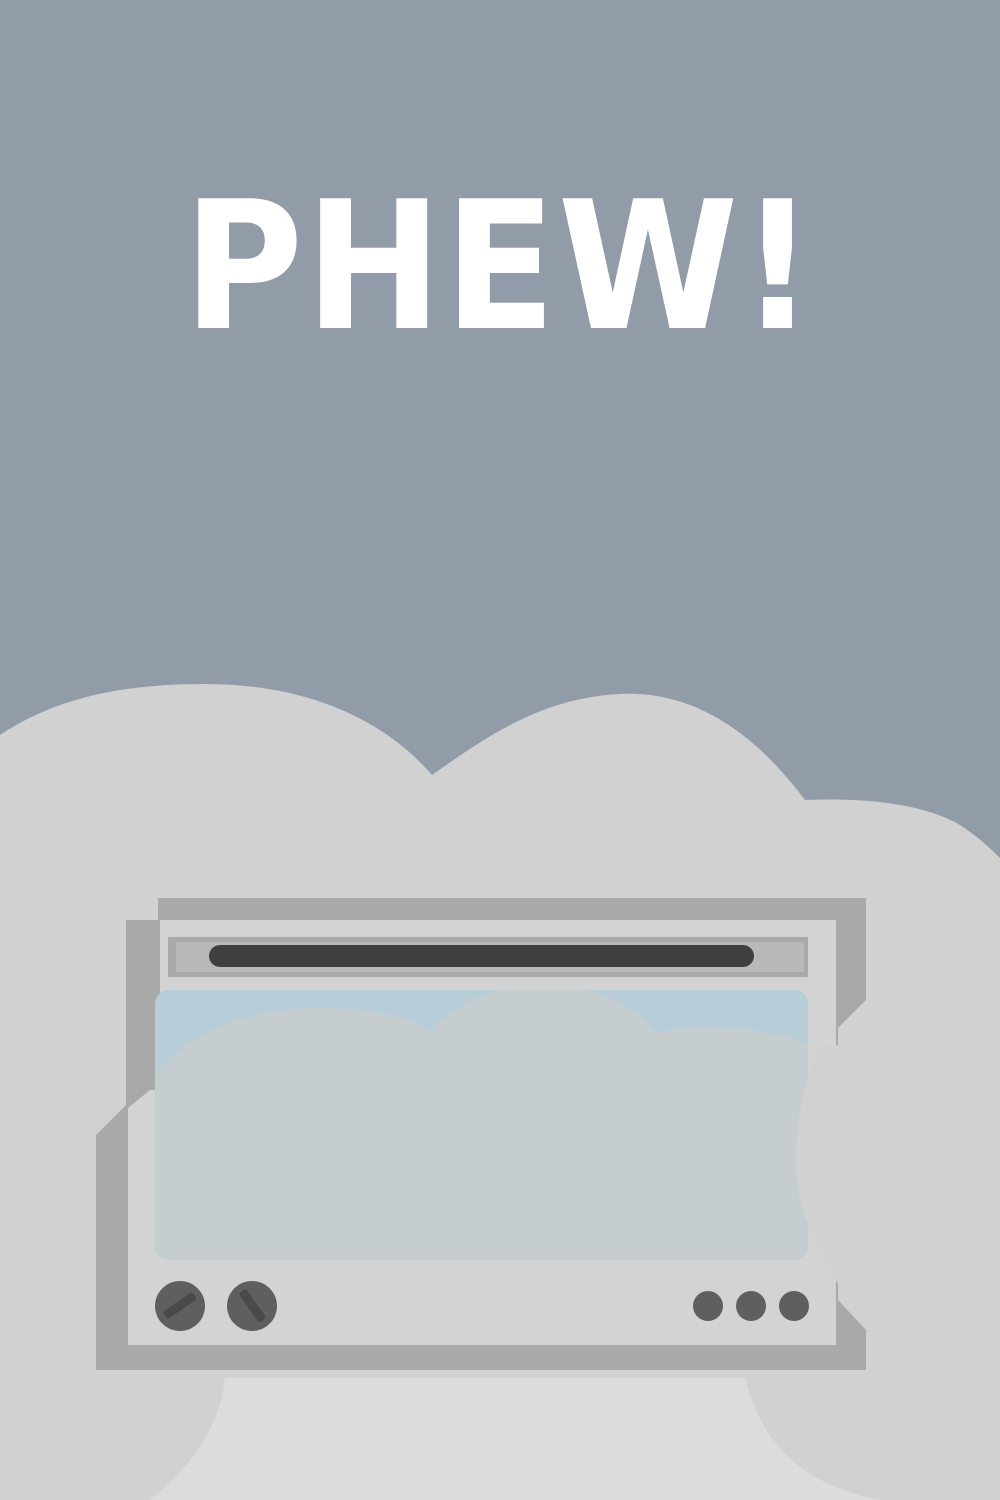 The height and width of the screenshot is (1500, 1000). Describe the element at coordinates (898, 1167) in the screenshot. I see `smoke-wisp` at that location.